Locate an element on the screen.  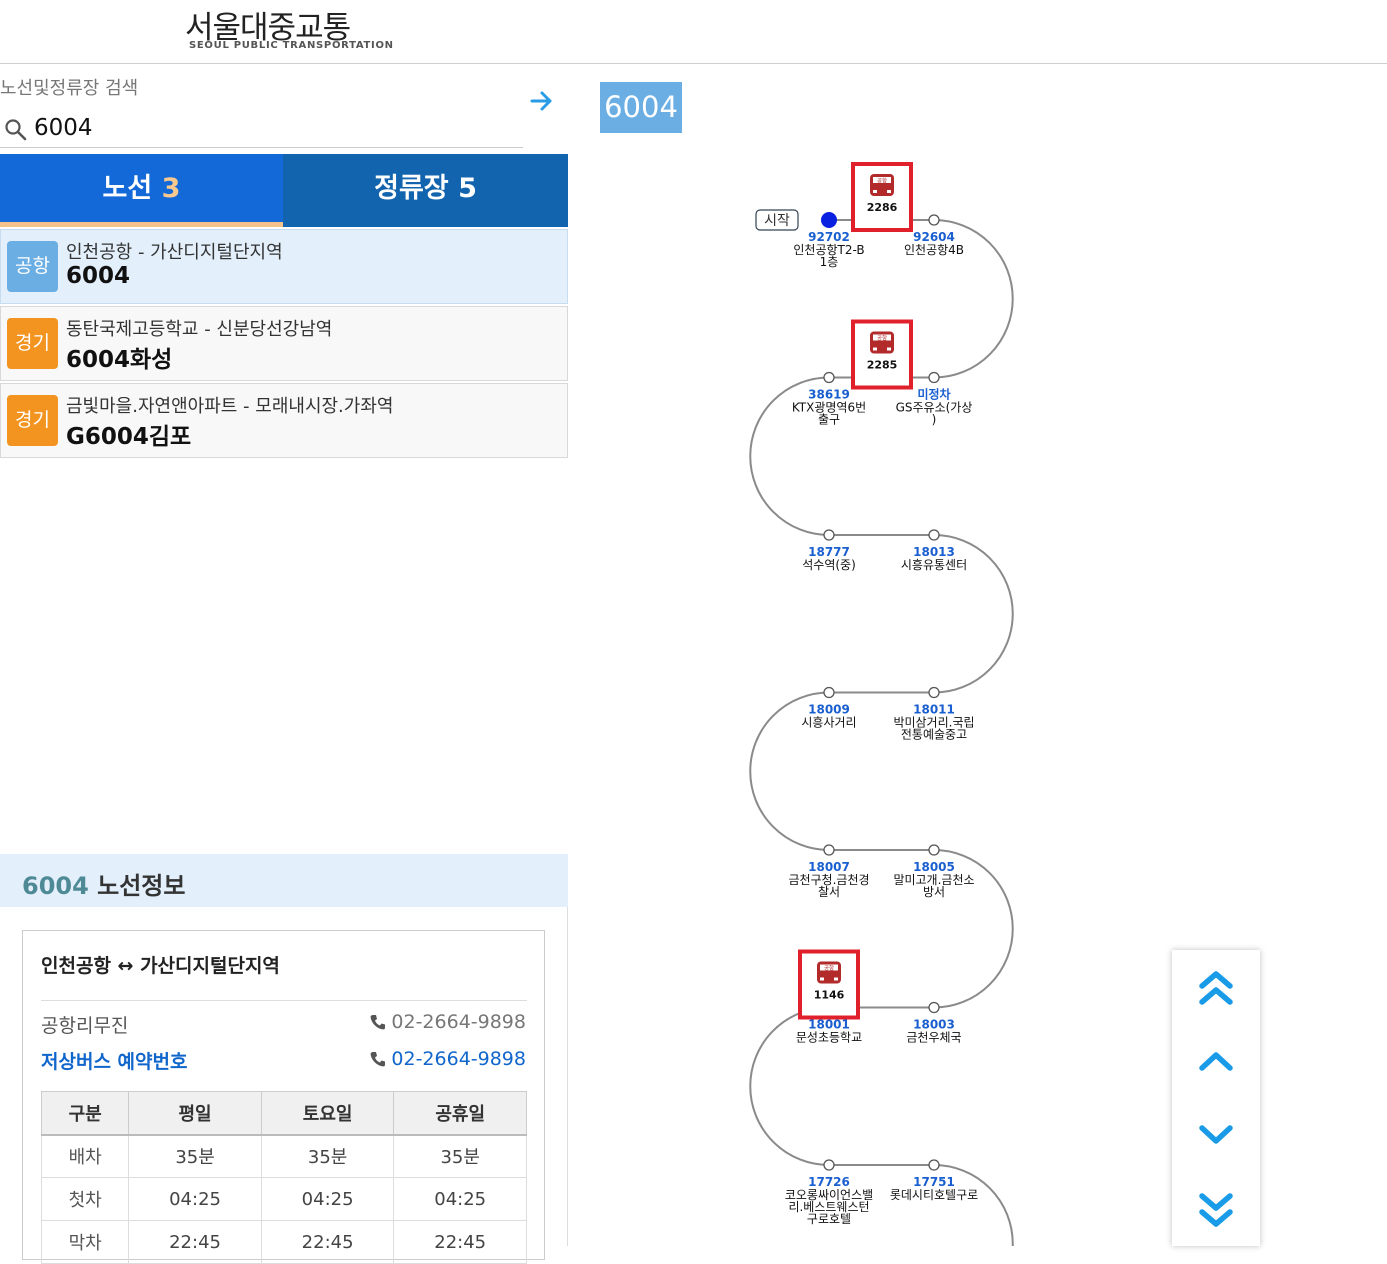
stop-name: 롯데시티호텔구로 is located at coordinates (934, 1195).